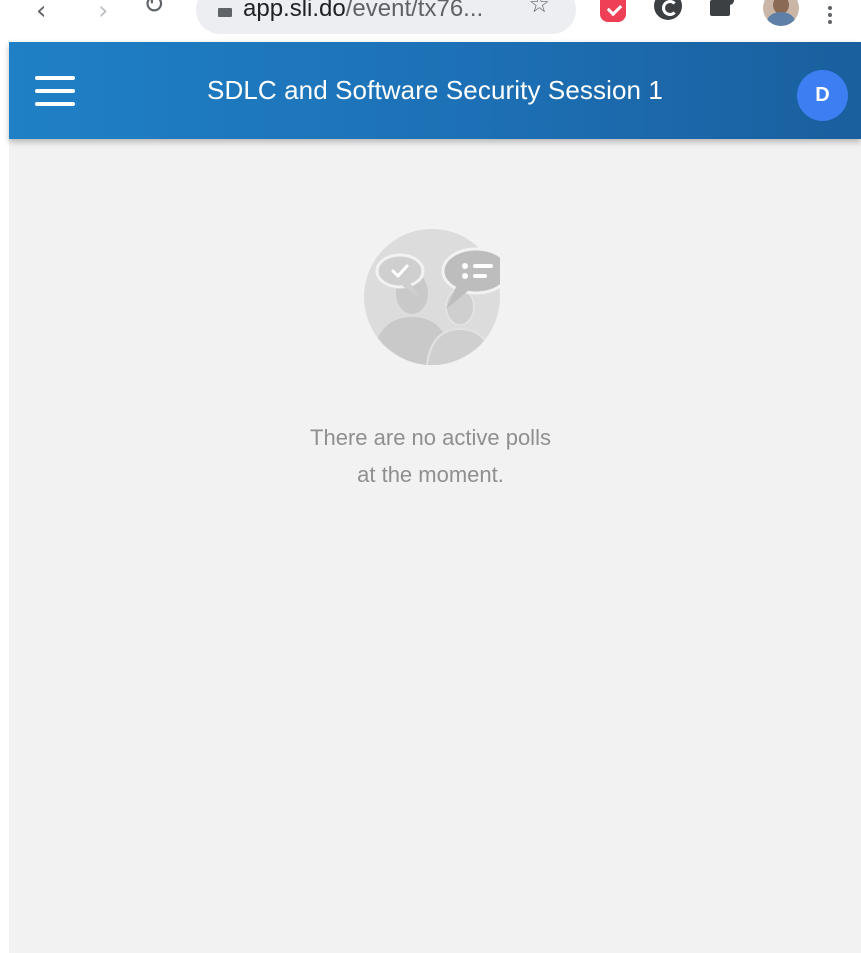 This screenshot has width=861, height=953. I want to click on browser-menu-icon, so click(830, 16).